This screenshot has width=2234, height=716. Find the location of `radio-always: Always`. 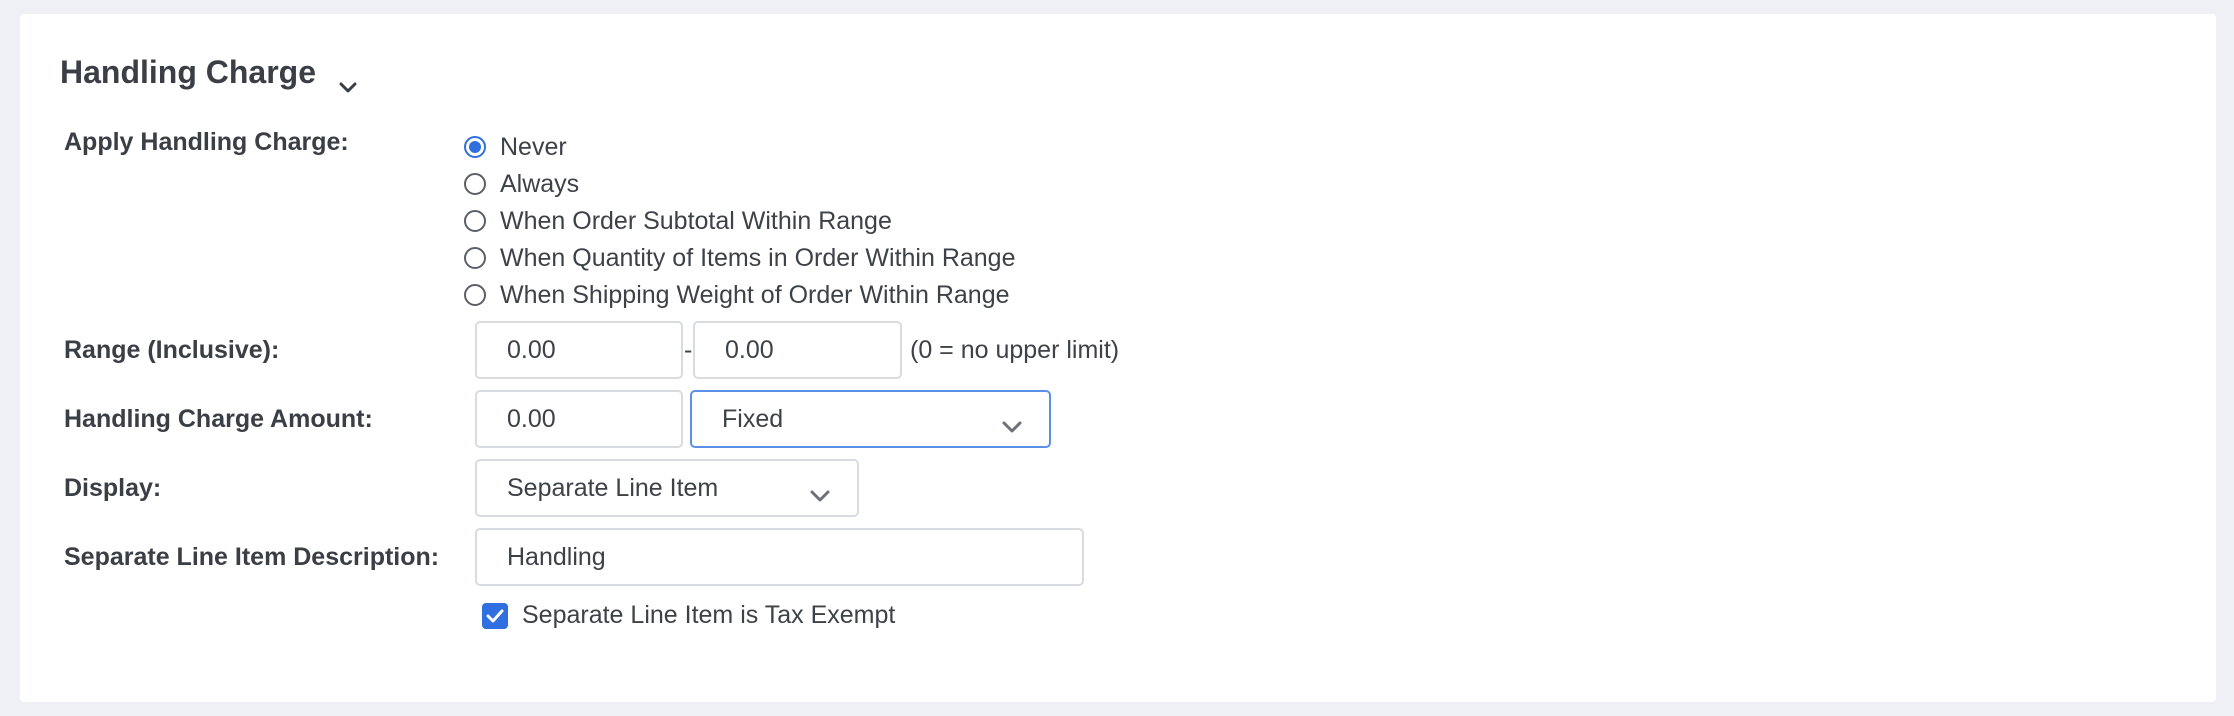

radio-always: Always is located at coordinates (521, 184).